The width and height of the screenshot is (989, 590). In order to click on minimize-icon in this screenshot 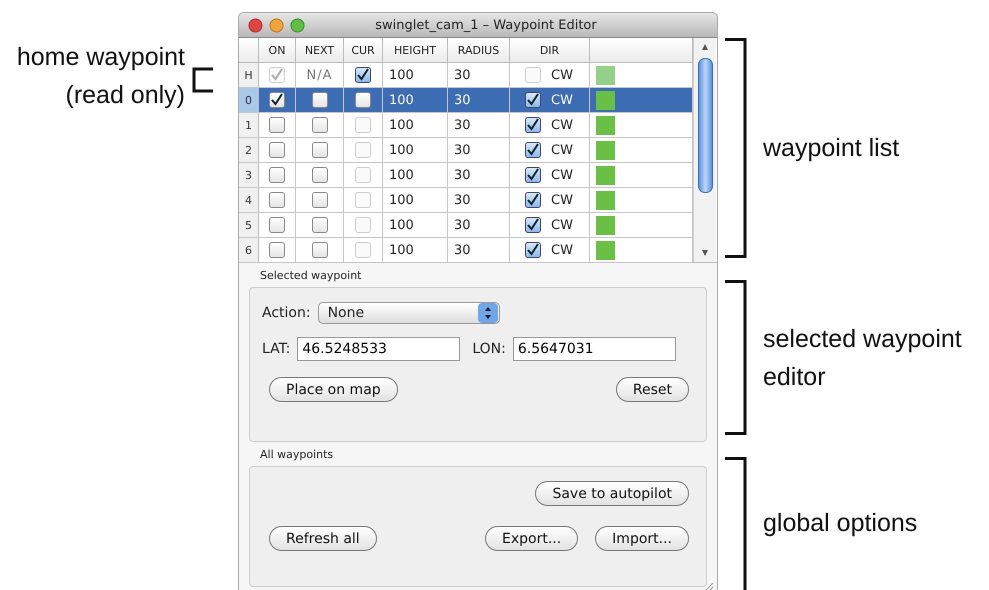, I will do `click(276, 25)`.